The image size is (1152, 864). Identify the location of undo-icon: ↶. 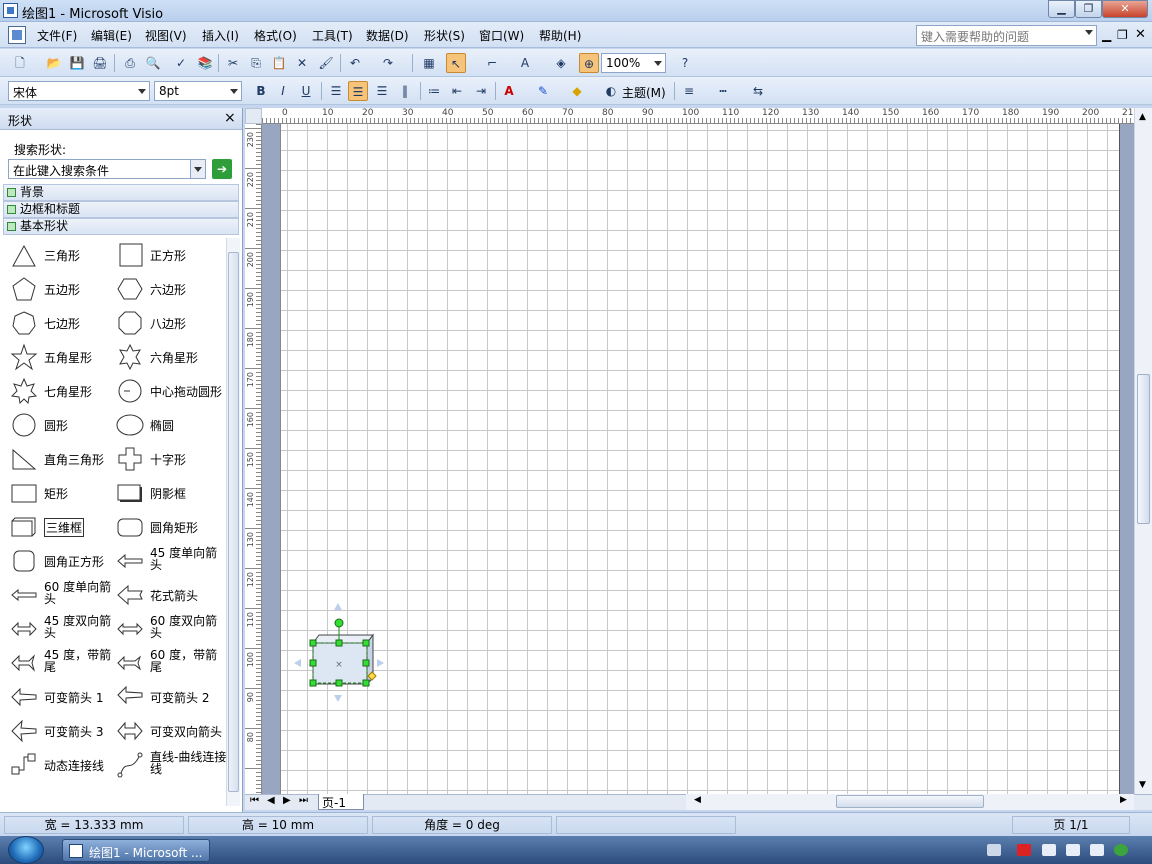
(355, 63).